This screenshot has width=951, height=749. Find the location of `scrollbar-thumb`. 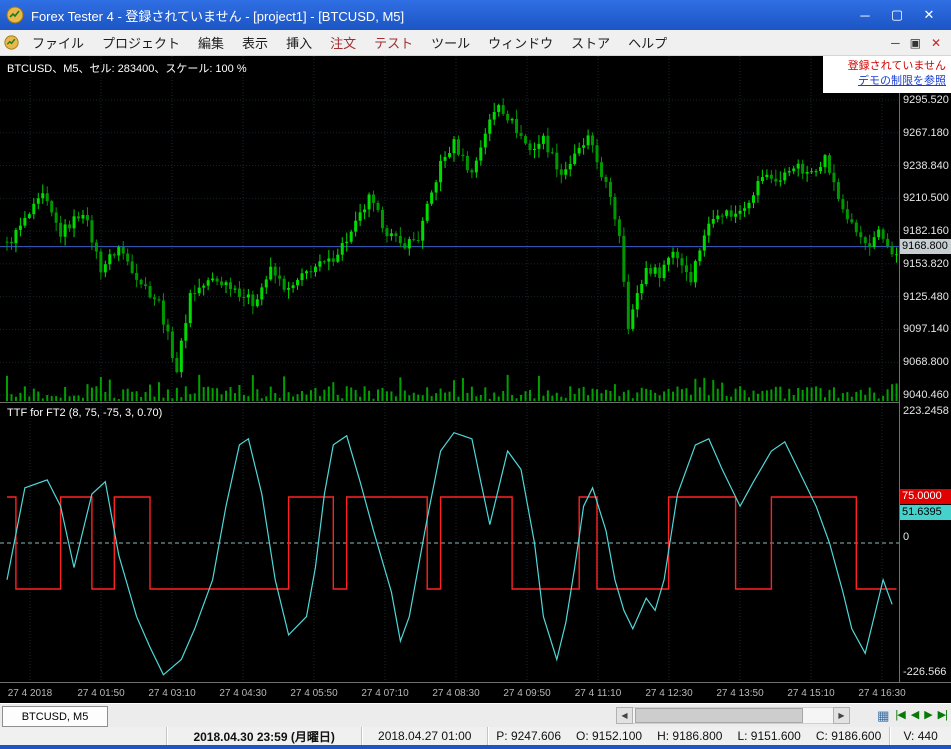

scrollbar-thumb is located at coordinates (719, 715).